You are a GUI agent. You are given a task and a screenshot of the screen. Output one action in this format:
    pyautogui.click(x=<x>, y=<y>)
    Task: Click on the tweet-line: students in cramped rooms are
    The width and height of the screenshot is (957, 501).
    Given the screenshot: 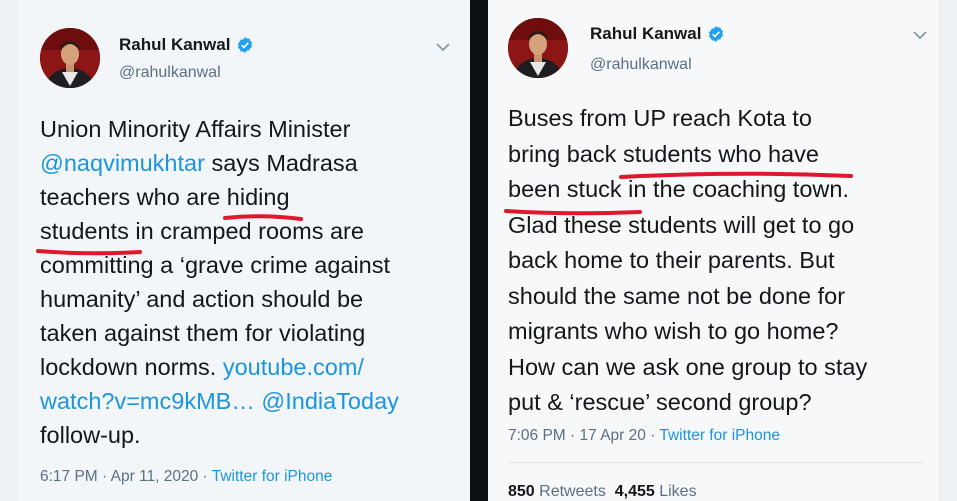 What is the action you would take?
    pyautogui.click(x=217, y=235)
    